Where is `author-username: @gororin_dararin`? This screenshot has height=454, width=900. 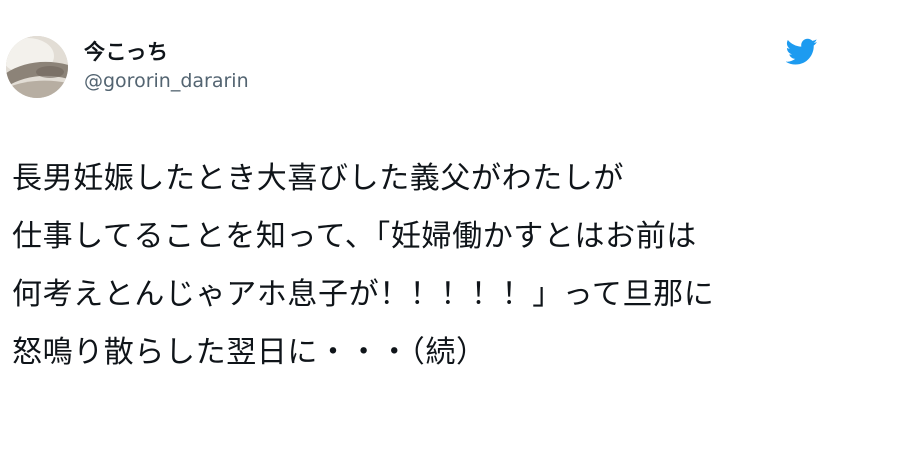
author-username: @gororin_dararin is located at coordinates (166, 81).